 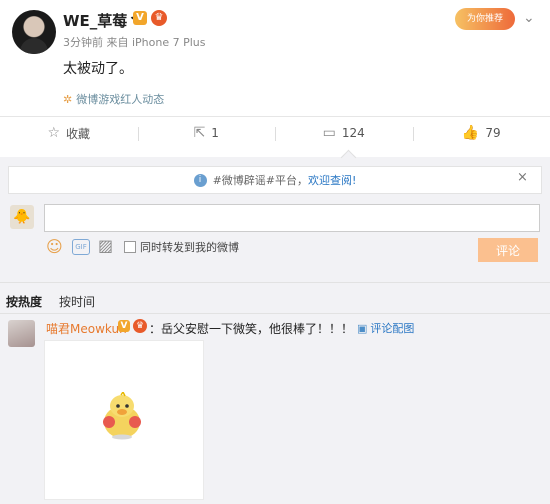 I want to click on image-icon: ▨, so click(x=105, y=245).